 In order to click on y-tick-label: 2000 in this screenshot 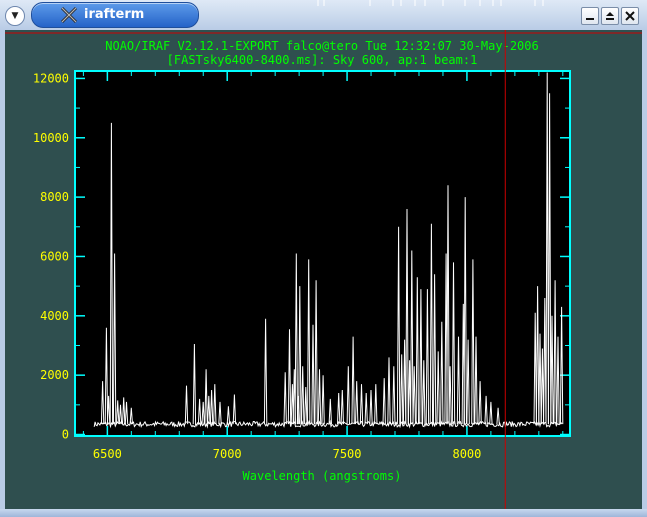, I will do `click(54, 375)`.